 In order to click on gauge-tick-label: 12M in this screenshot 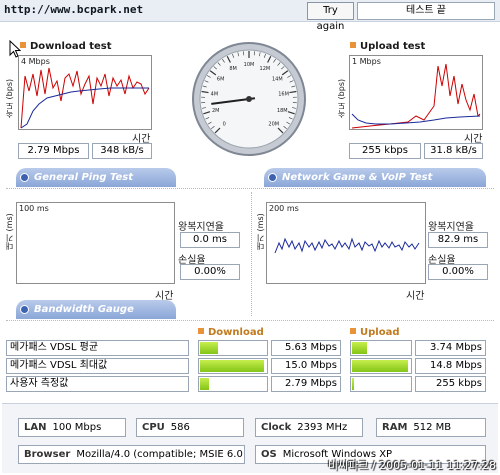, I will do `click(265, 69)`.